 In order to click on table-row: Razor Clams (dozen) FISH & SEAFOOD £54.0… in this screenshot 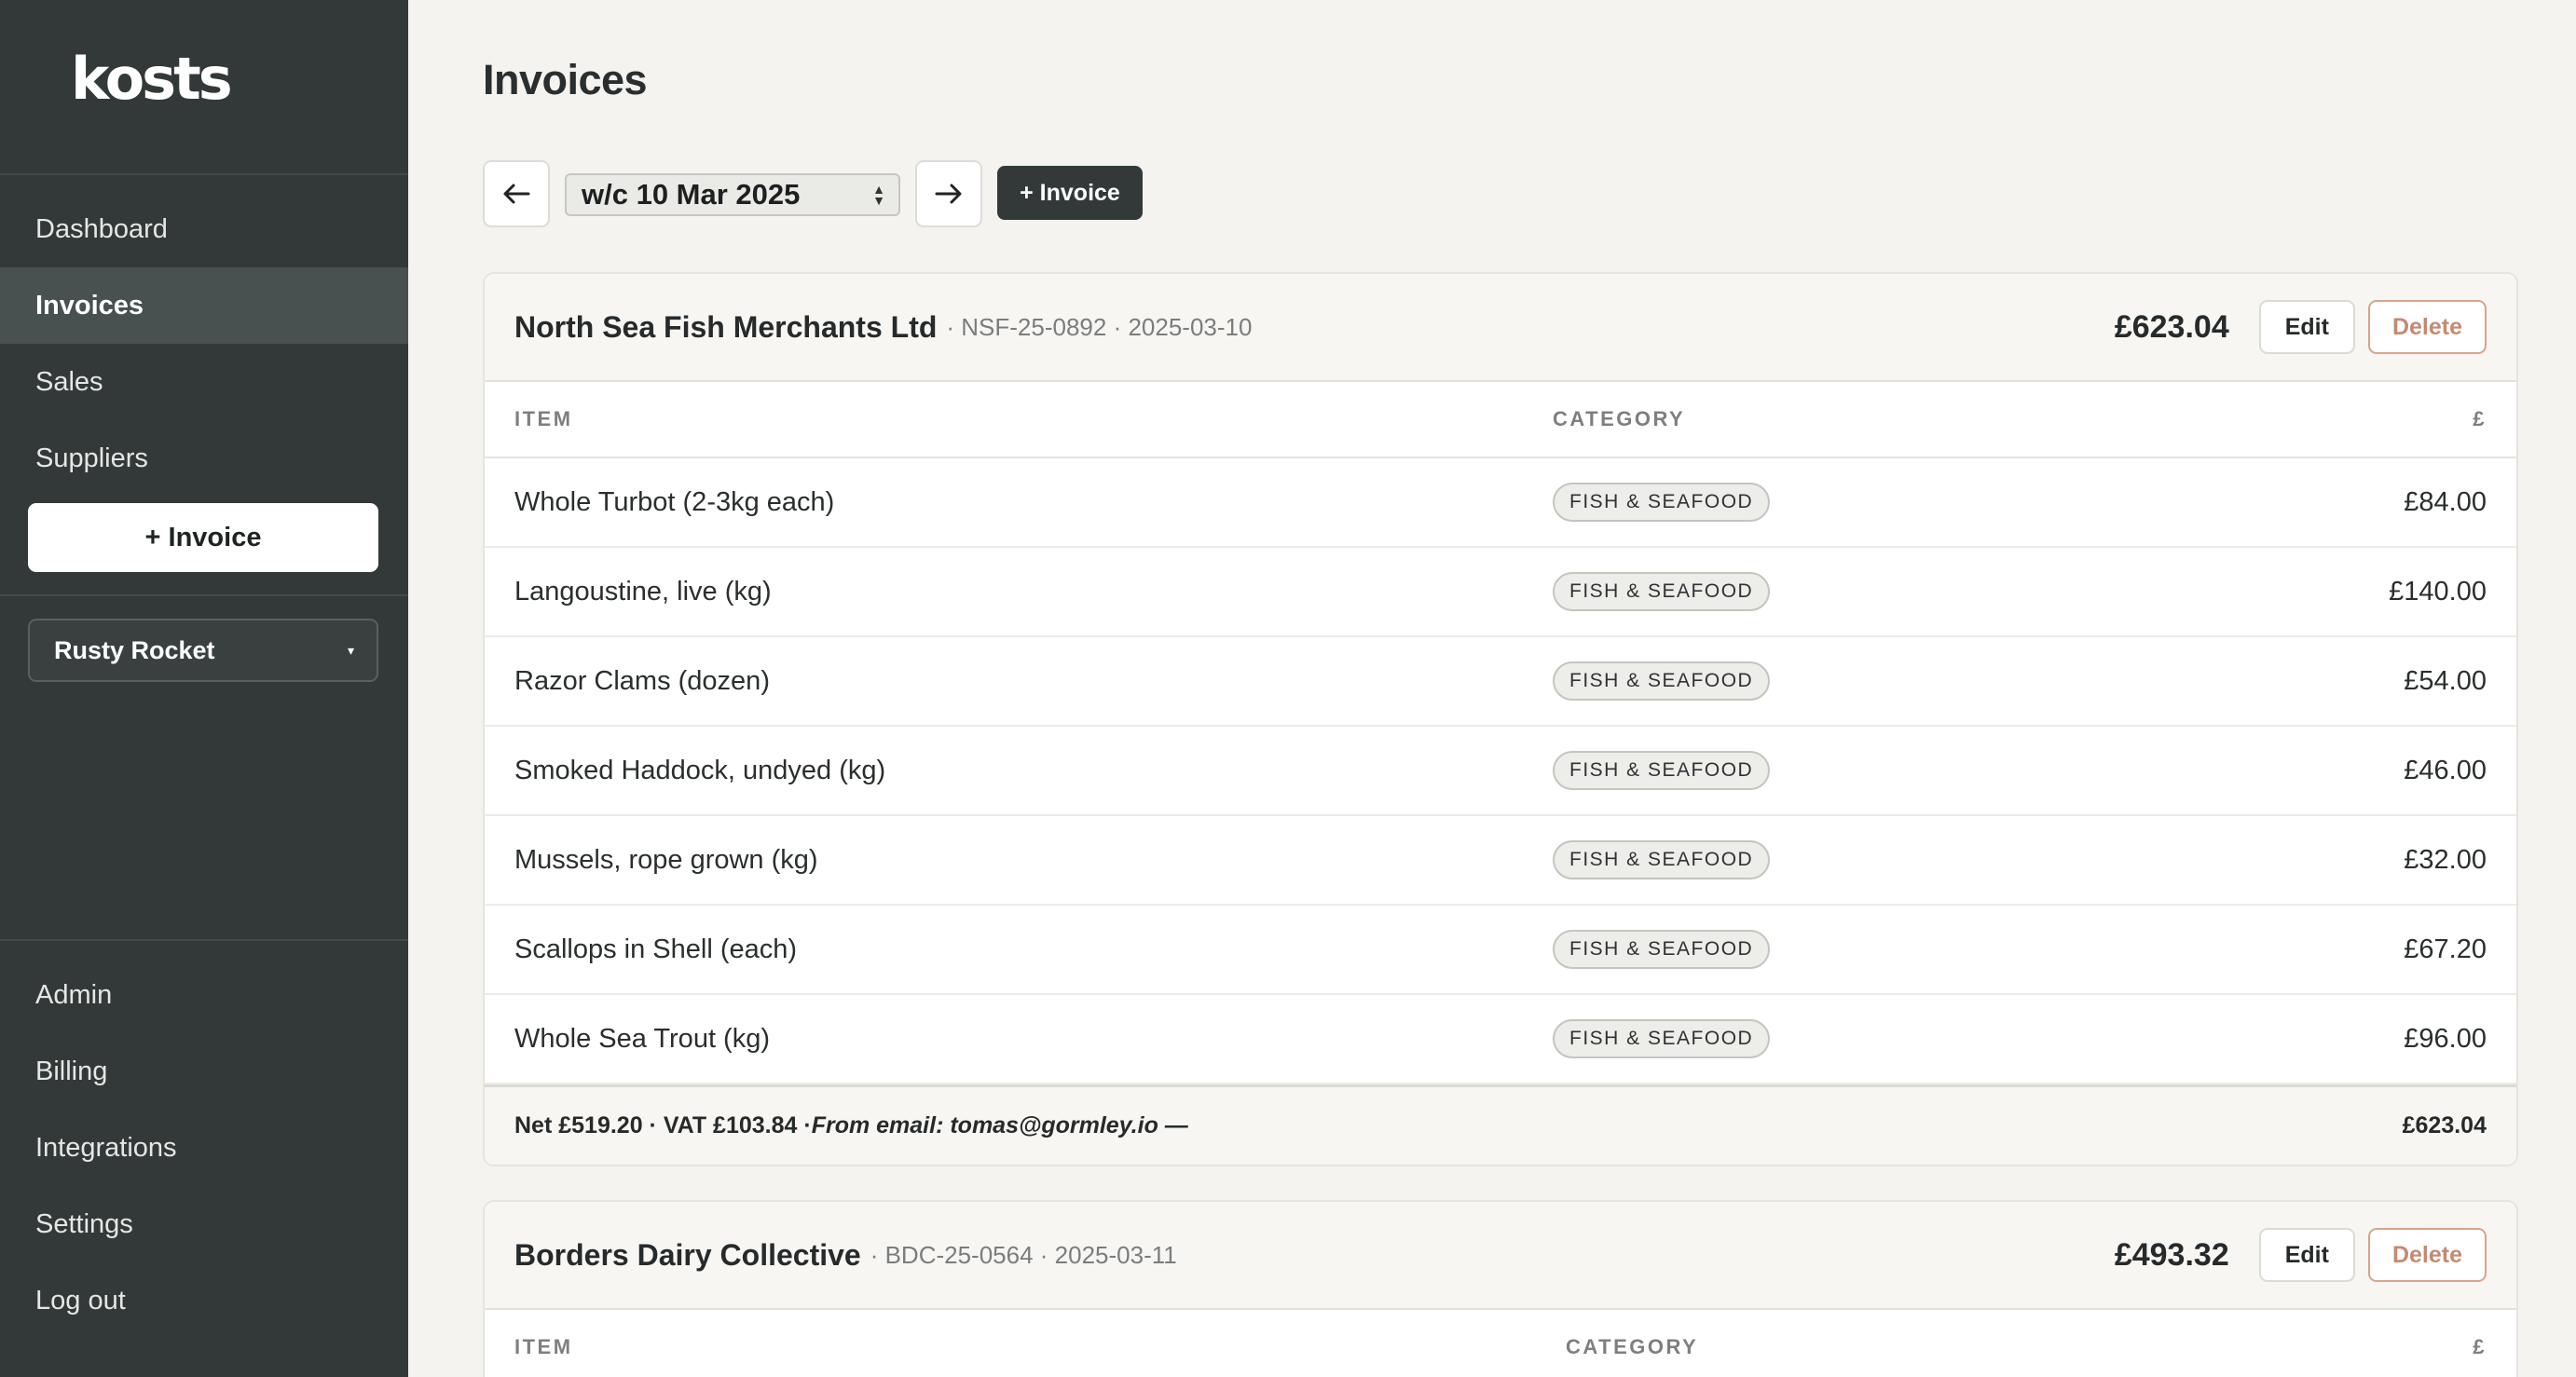, I will do `click(1500, 682)`.